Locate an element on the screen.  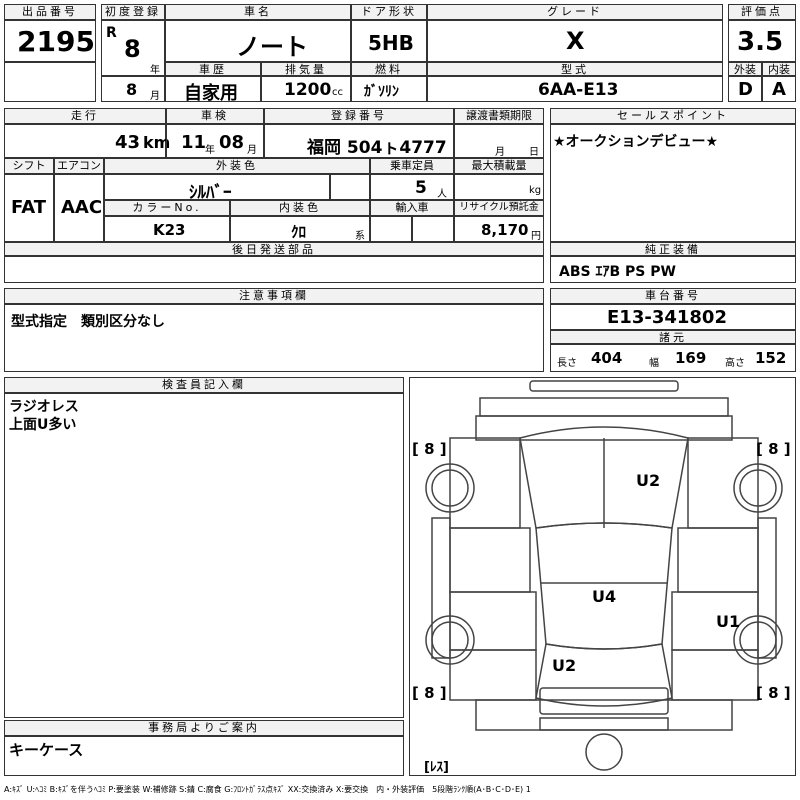
specs-height: 152 is located at coordinates (771, 358).